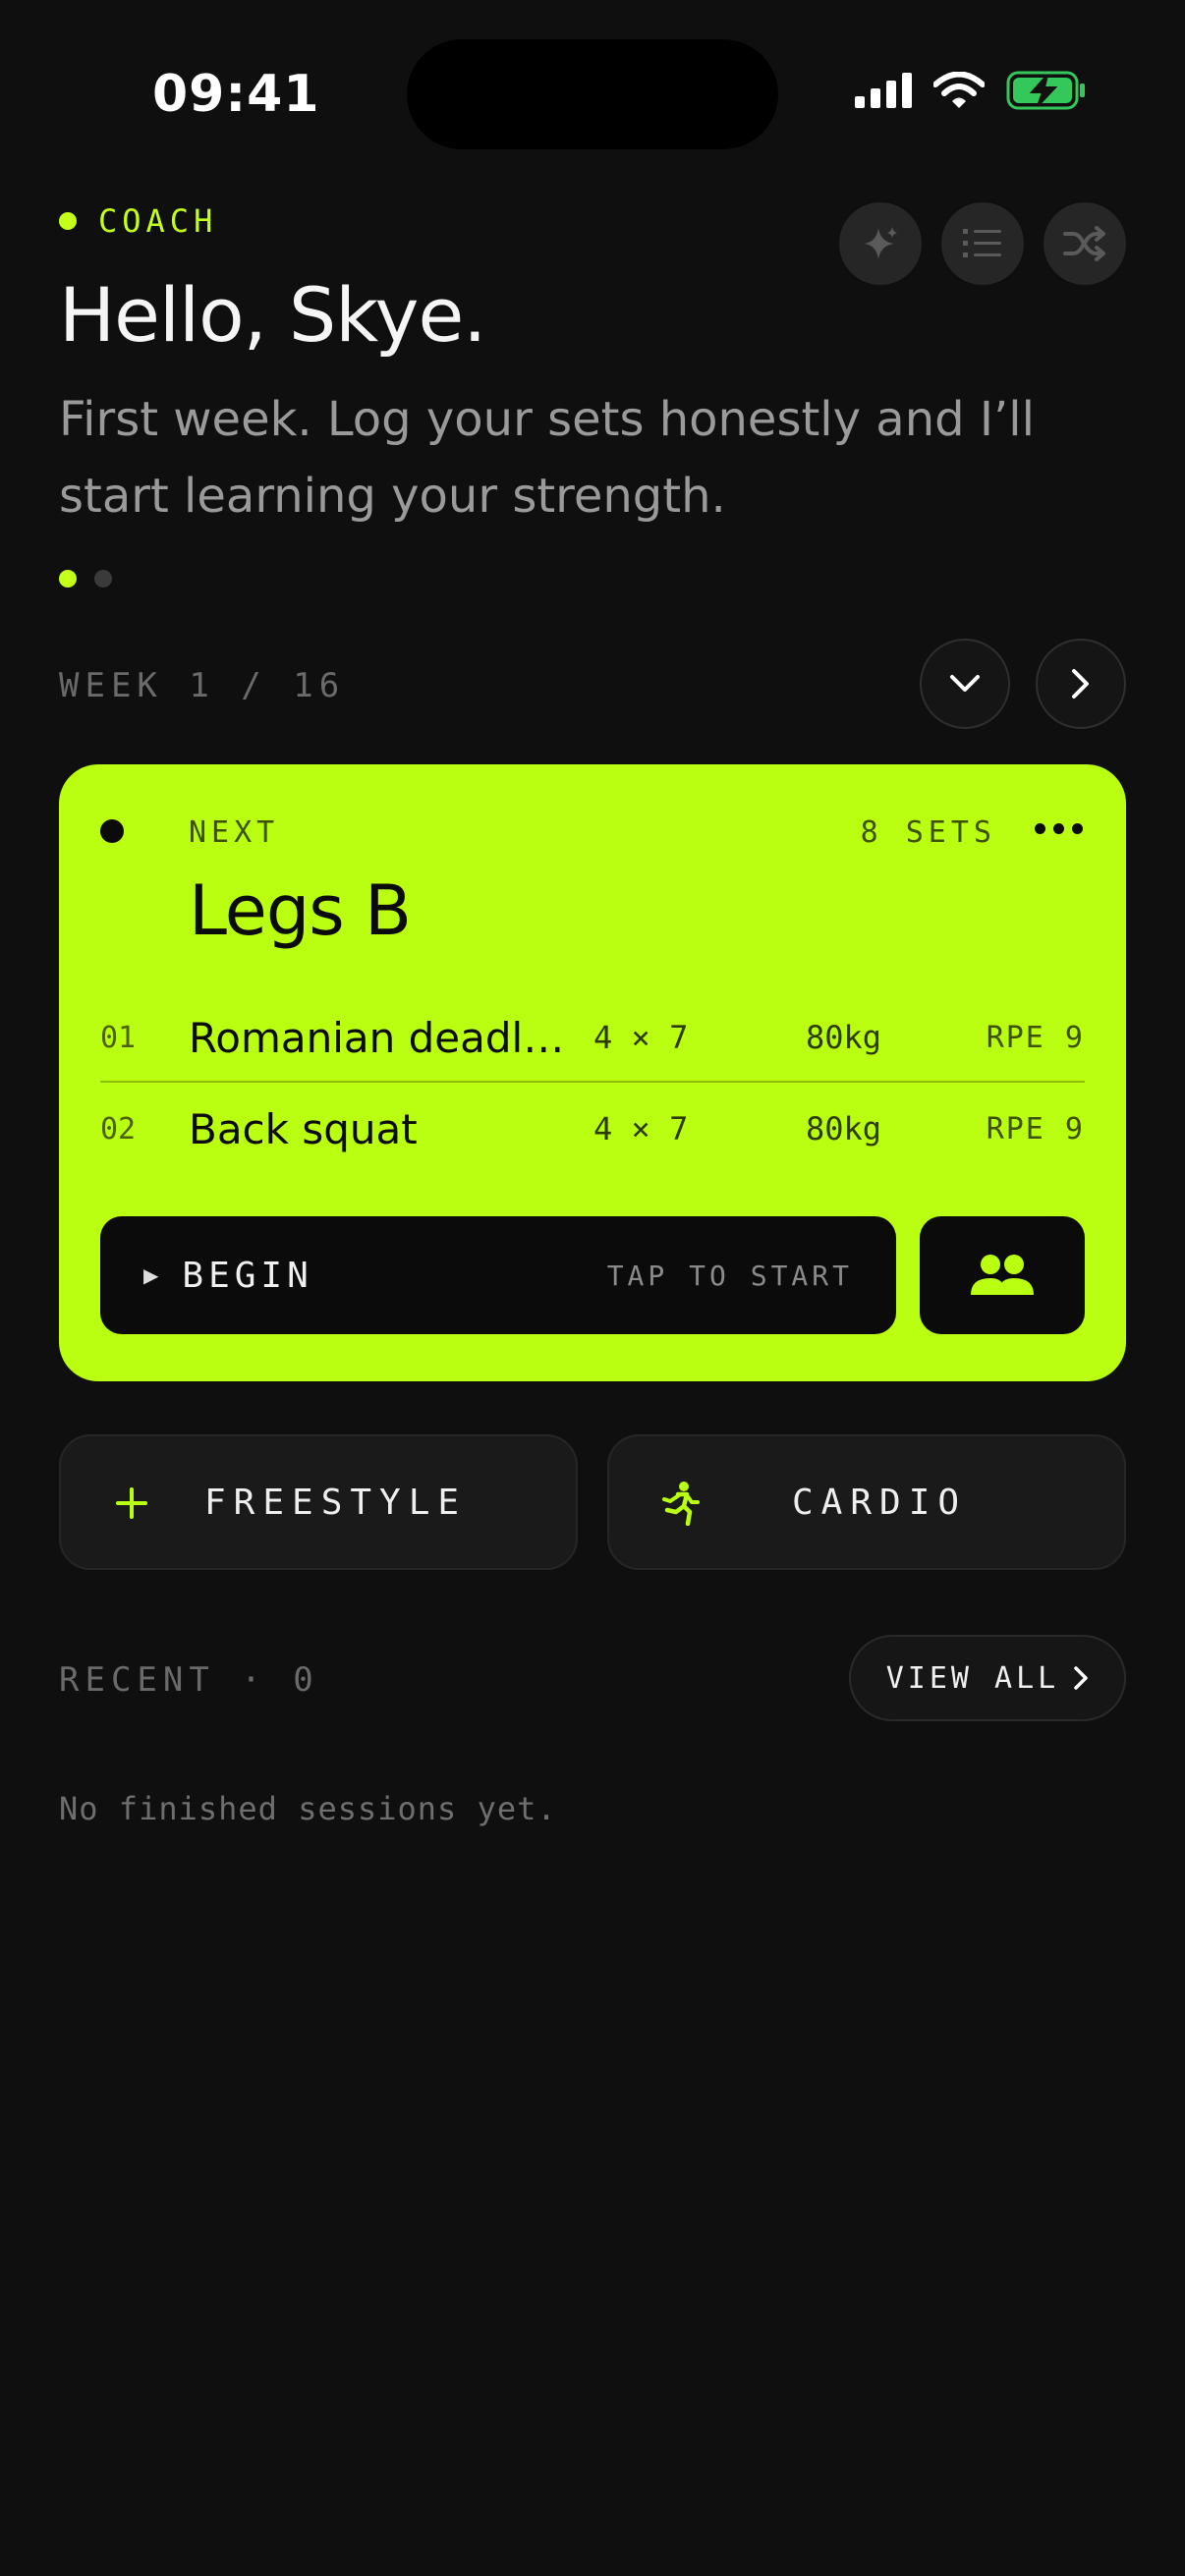 This screenshot has height=2576, width=1185. Describe the element at coordinates (132, 1503) in the screenshot. I see `plus-icon` at that location.